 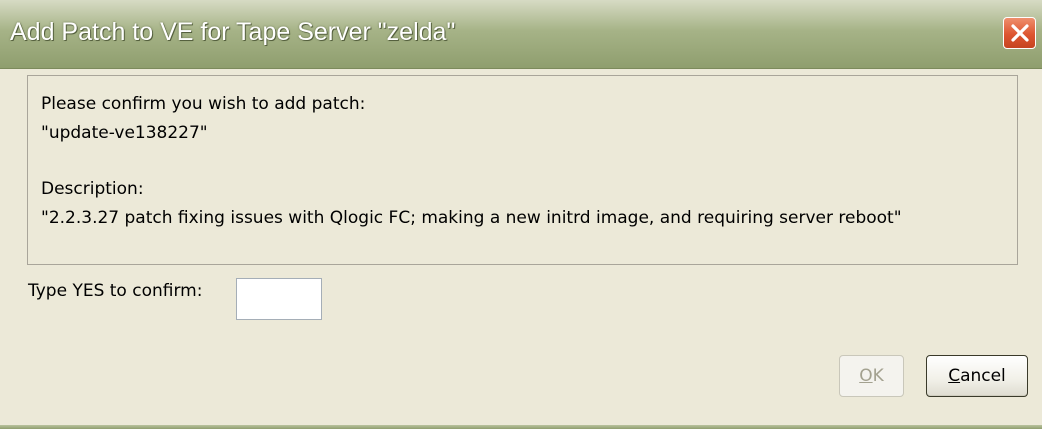 I want to click on close-x-icon, so click(x=1020, y=33).